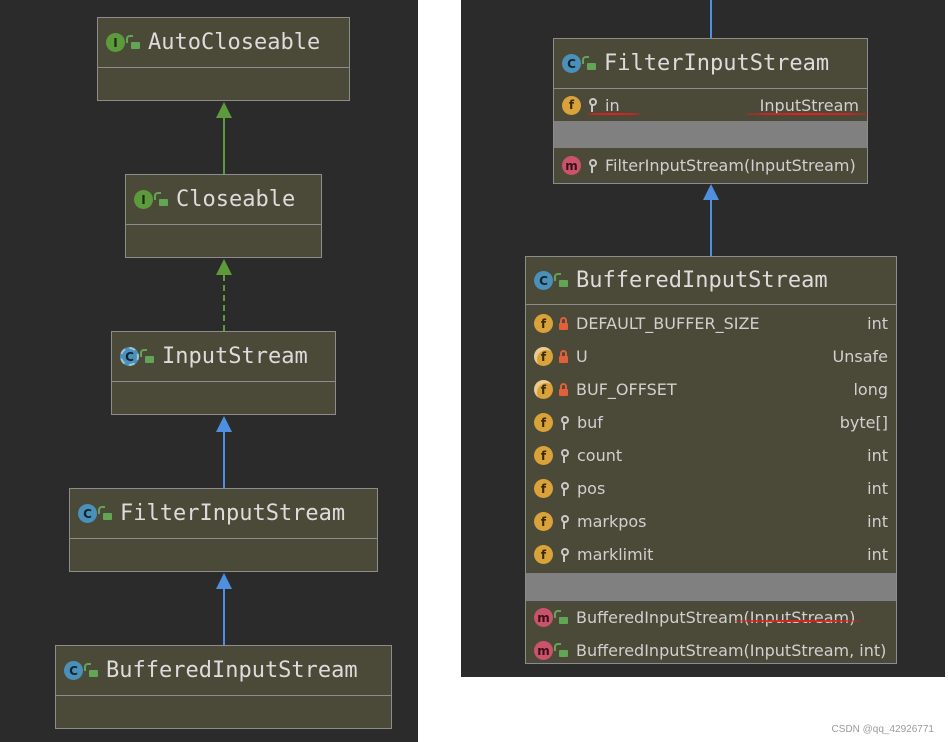 The image size is (948, 742). Describe the element at coordinates (809, 105) in the screenshot. I see `field-type: InputStream` at that location.